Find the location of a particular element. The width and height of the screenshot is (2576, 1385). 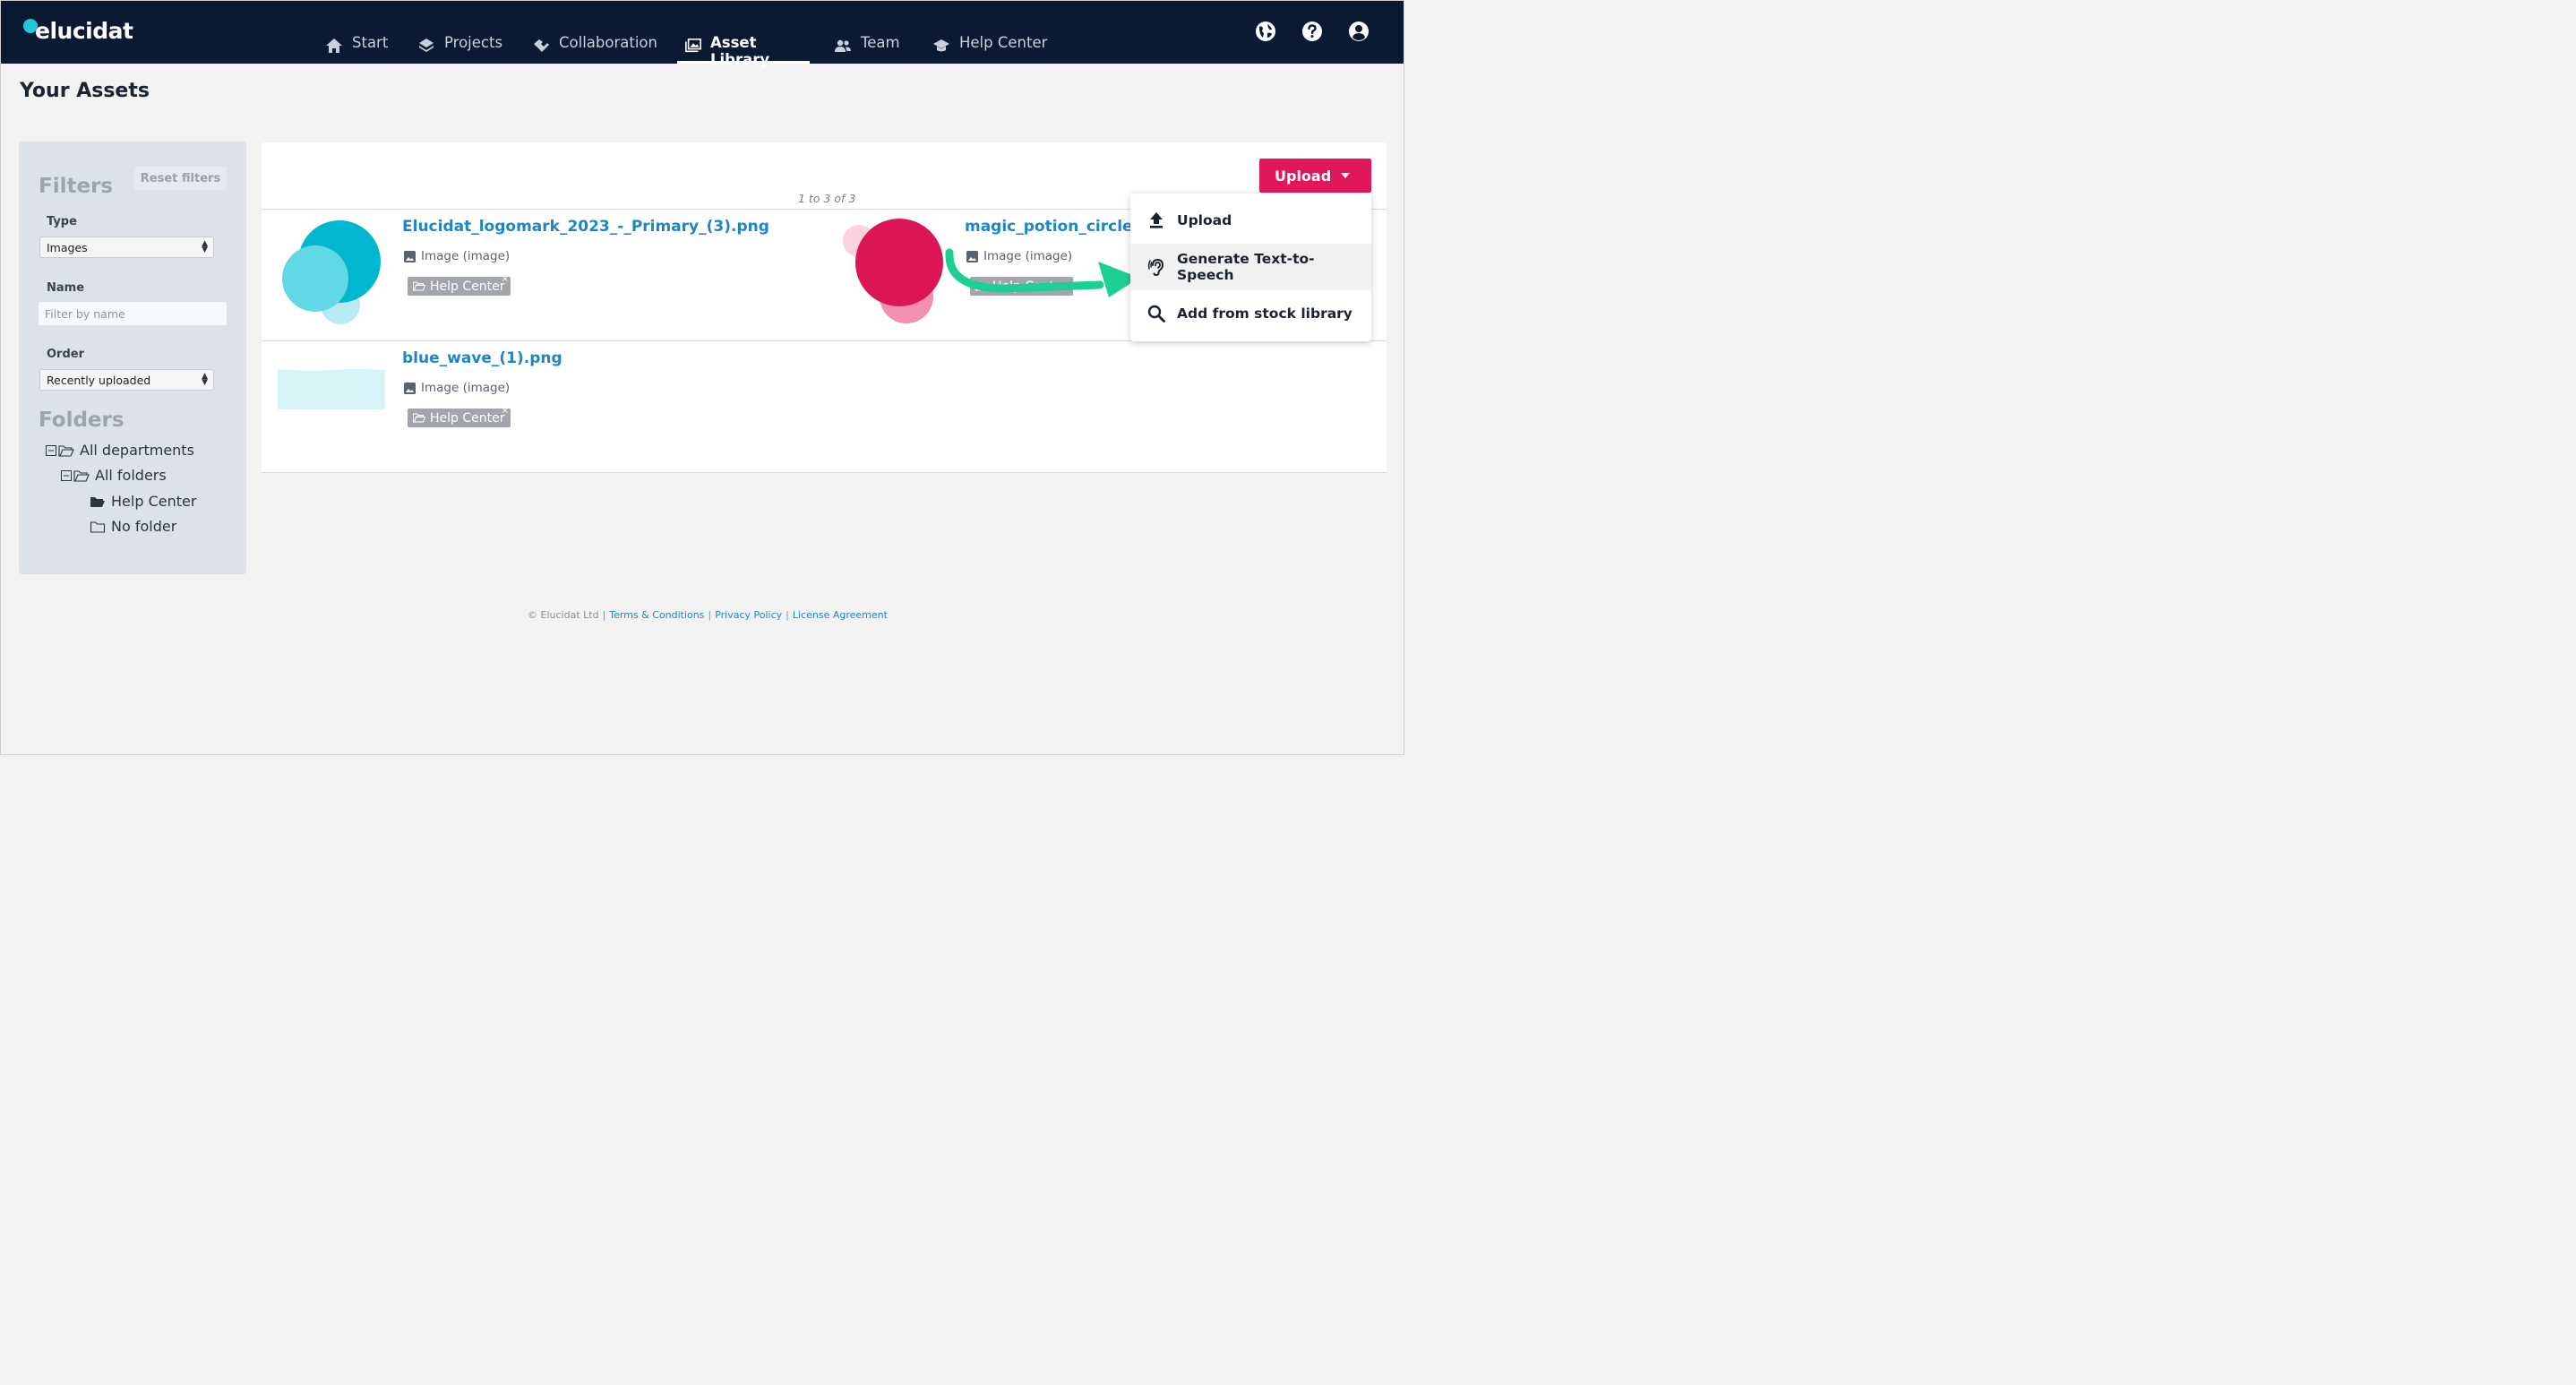

search-icon is located at coordinates (1156, 314).